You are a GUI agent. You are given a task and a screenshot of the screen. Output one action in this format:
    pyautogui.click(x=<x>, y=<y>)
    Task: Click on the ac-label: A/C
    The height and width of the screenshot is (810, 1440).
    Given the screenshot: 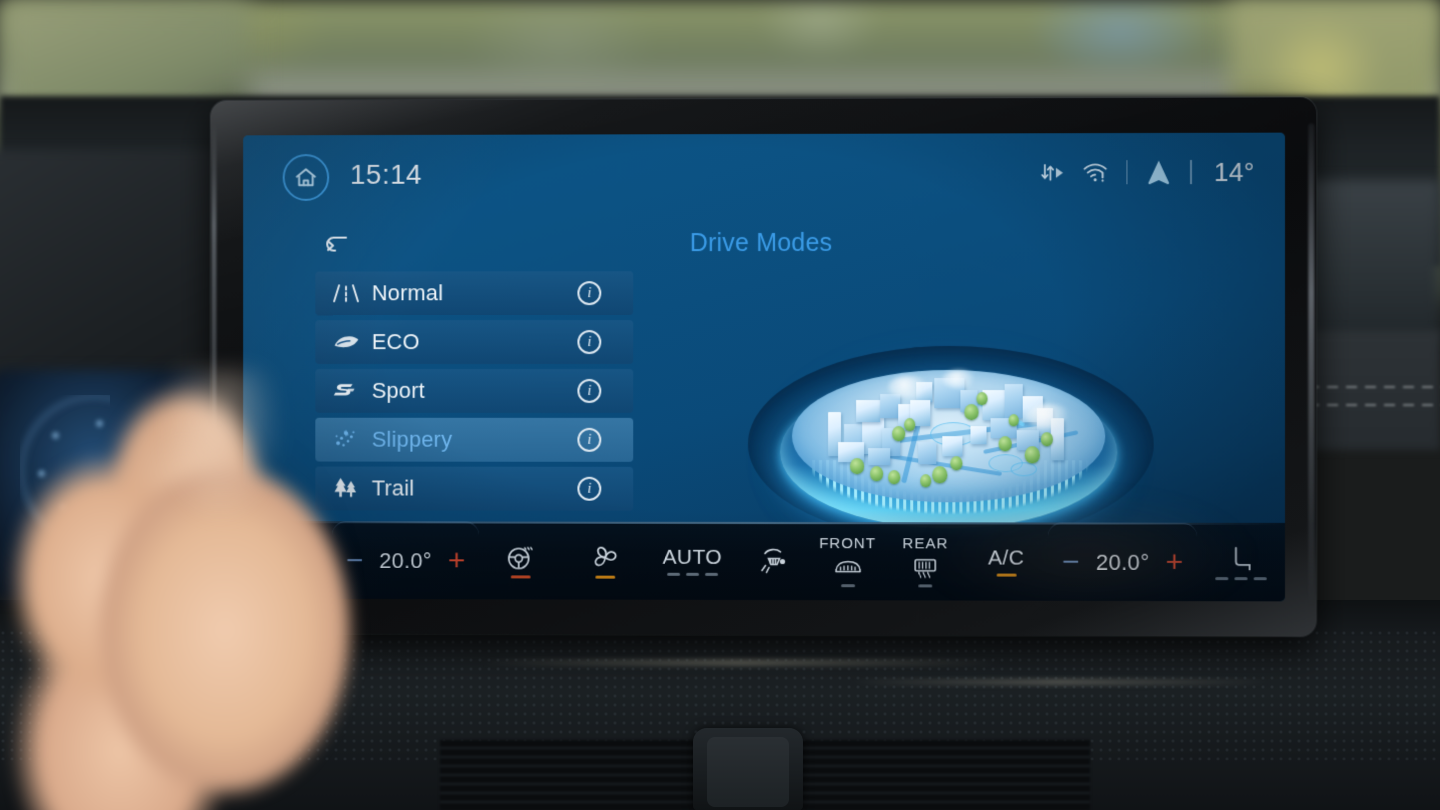 What is the action you would take?
    pyautogui.click(x=1006, y=558)
    